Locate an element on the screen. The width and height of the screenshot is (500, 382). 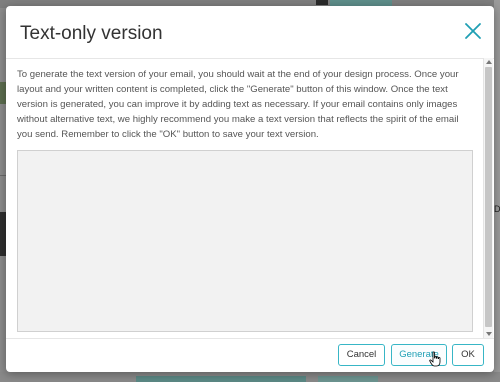
scroll-down-arrow-icon is located at coordinates (489, 334).